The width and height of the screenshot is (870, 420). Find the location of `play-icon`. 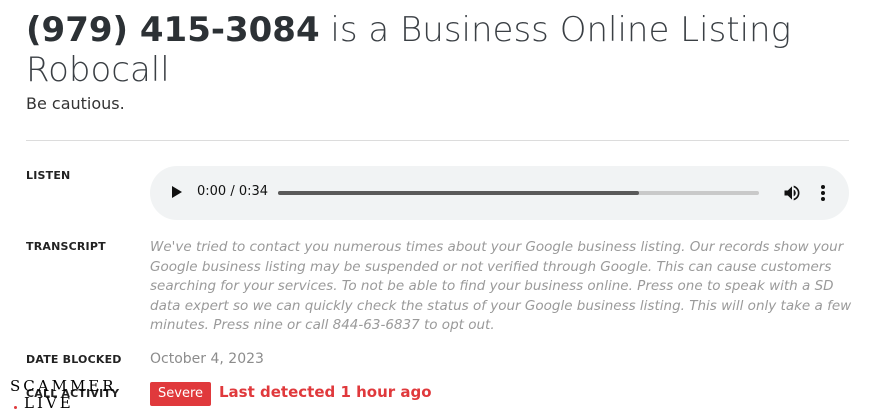

play-icon is located at coordinates (177, 192).